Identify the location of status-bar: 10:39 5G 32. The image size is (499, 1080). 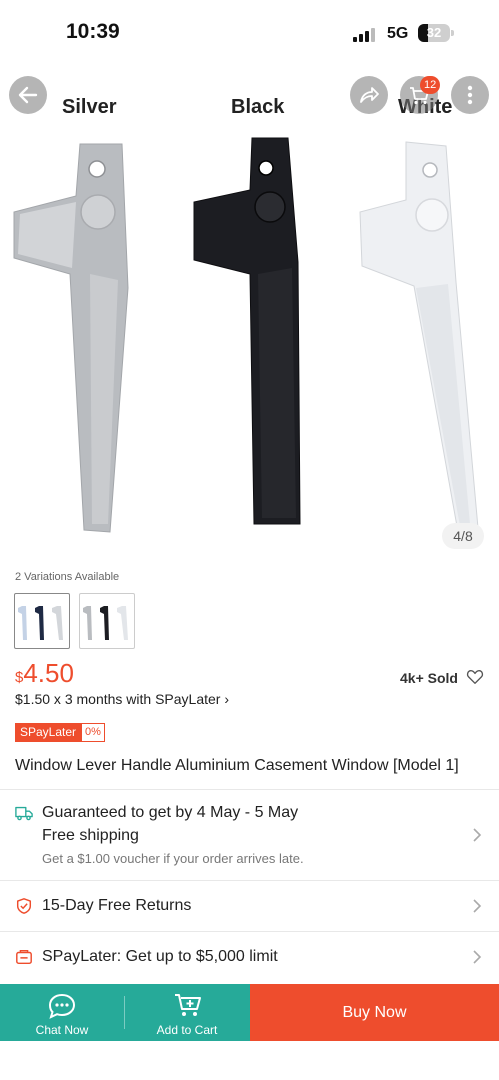
(249, 31).